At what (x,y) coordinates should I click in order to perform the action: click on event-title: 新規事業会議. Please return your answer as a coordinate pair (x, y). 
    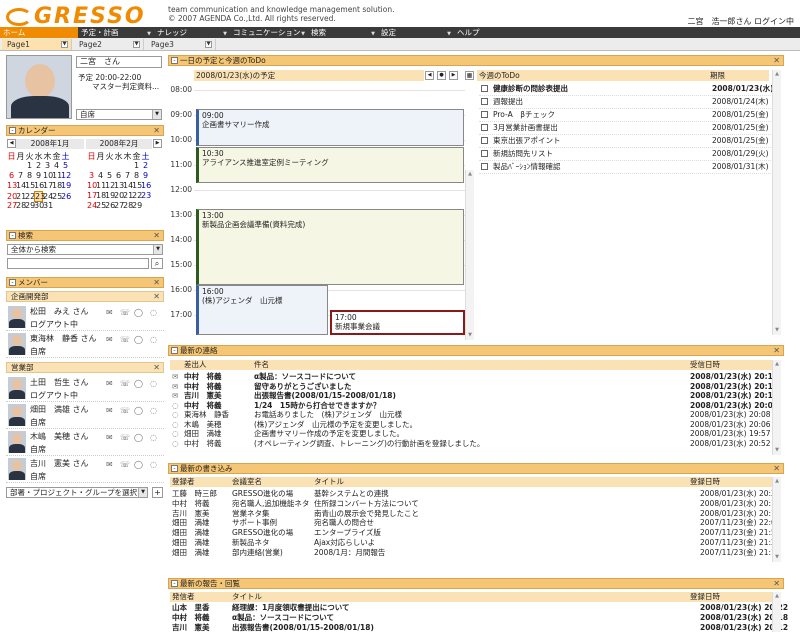
    Looking at the image, I should click on (397, 326).